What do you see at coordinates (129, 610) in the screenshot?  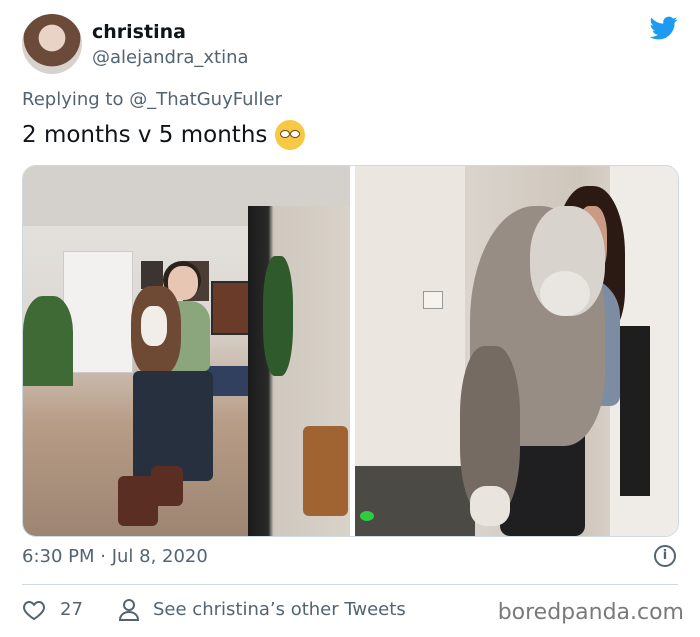 I see `person-icon` at bounding box center [129, 610].